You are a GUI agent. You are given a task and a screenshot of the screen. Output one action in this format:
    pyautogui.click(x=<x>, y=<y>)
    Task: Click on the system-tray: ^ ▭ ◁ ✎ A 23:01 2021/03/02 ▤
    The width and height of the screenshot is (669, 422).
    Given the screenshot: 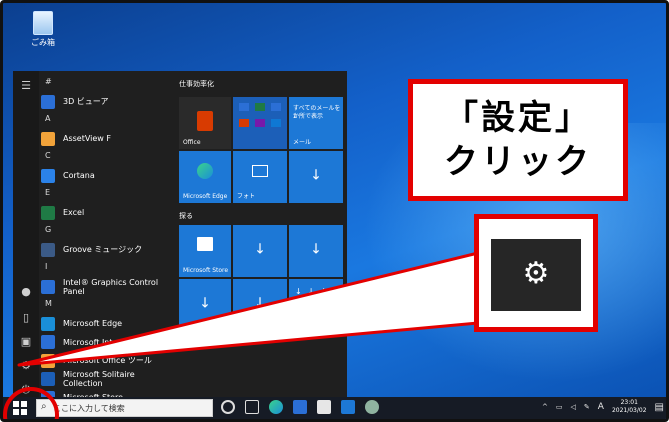 What is the action you would take?
    pyautogui.click(x=603, y=407)
    